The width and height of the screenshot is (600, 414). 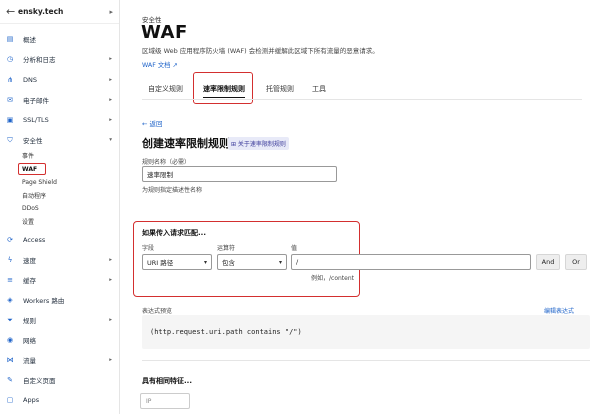 What do you see at coordinates (148, 248) in the screenshot?
I see `field-label: 字段` at bounding box center [148, 248].